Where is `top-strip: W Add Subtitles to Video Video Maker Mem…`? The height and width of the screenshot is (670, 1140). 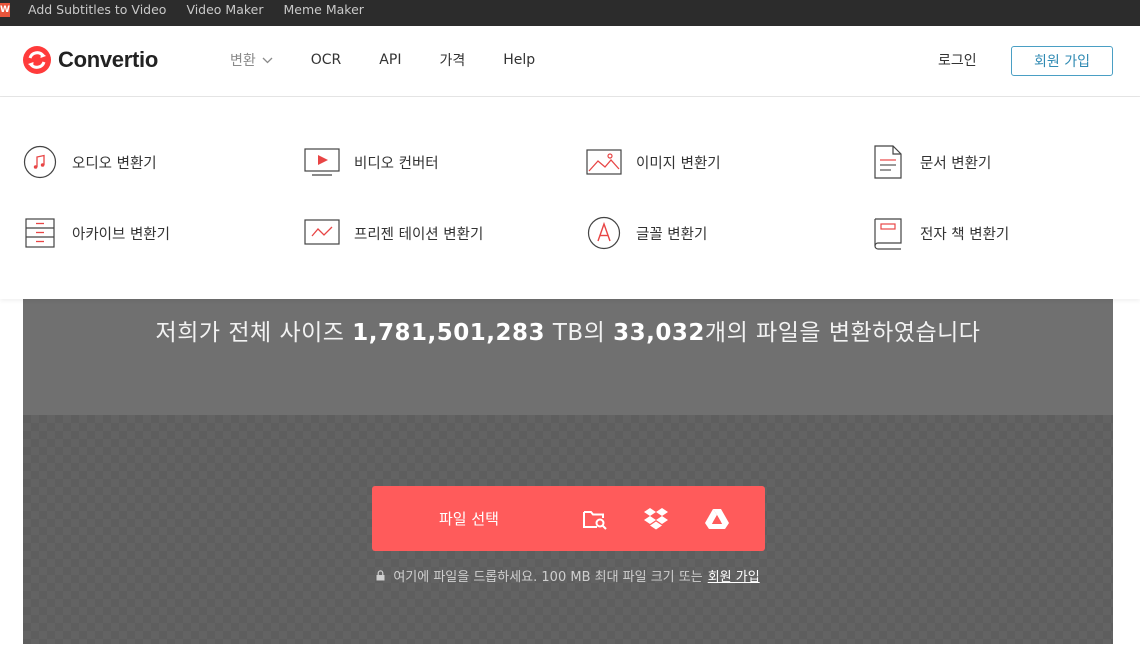
top-strip: W Add Subtitles to Video Video Maker Mem… is located at coordinates (570, 13).